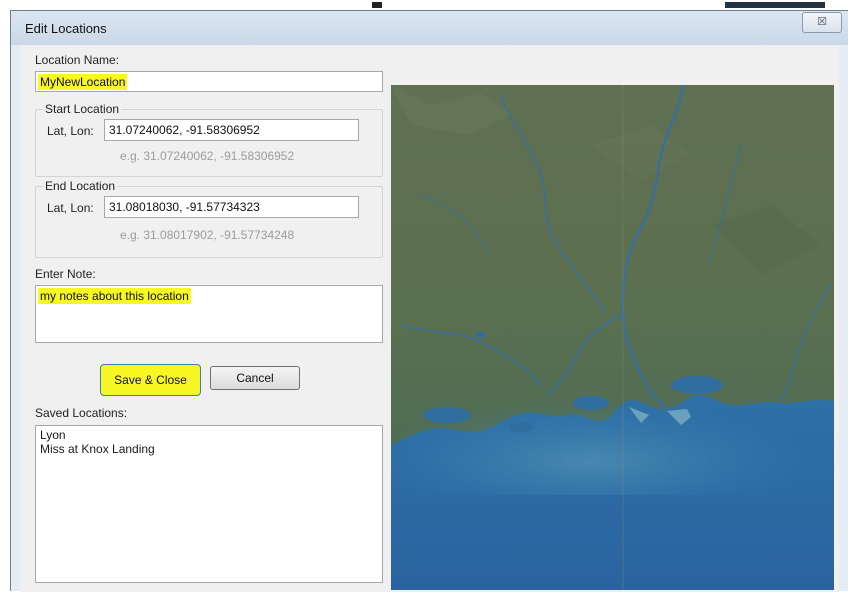 The image size is (848, 592). Describe the element at coordinates (77, 60) in the screenshot. I see `location-name-label: Location Name:` at that location.